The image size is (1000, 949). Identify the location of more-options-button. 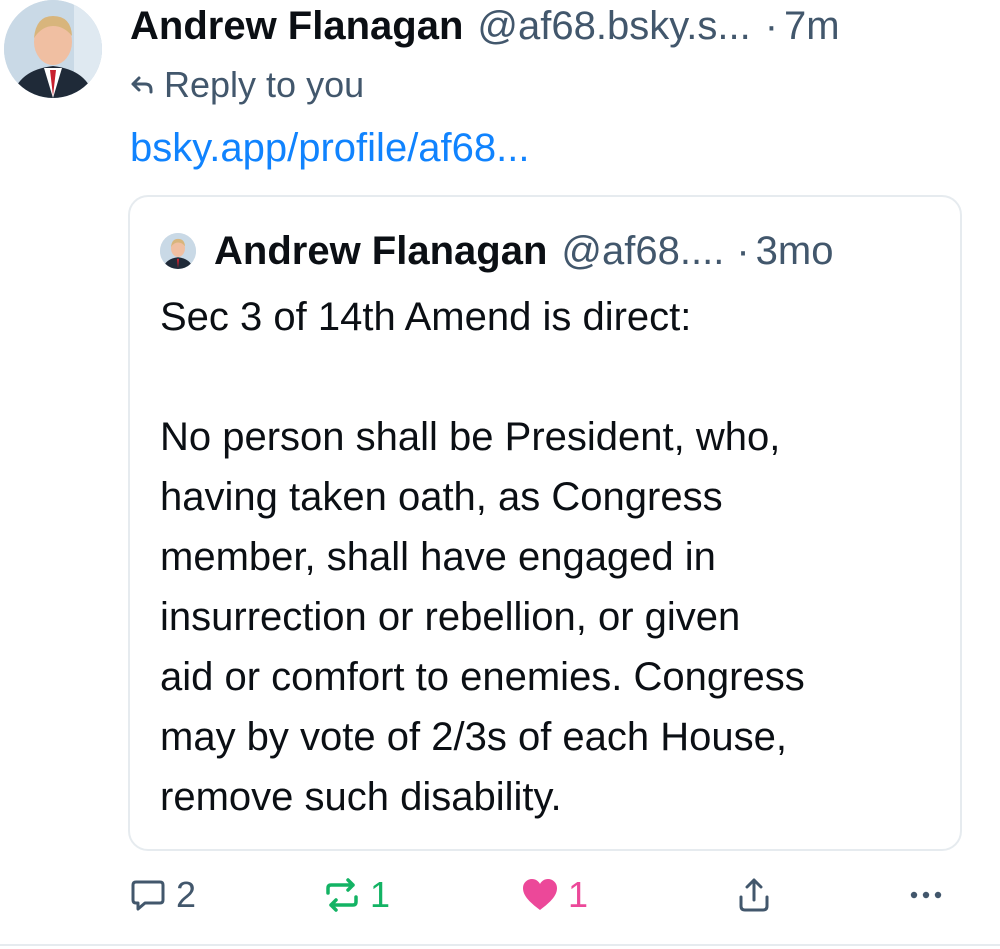
(926, 895).